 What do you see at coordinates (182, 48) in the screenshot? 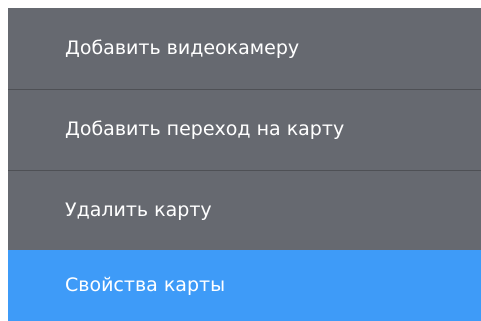
I see `menu-item-label: Добавить видеокамеру` at bounding box center [182, 48].